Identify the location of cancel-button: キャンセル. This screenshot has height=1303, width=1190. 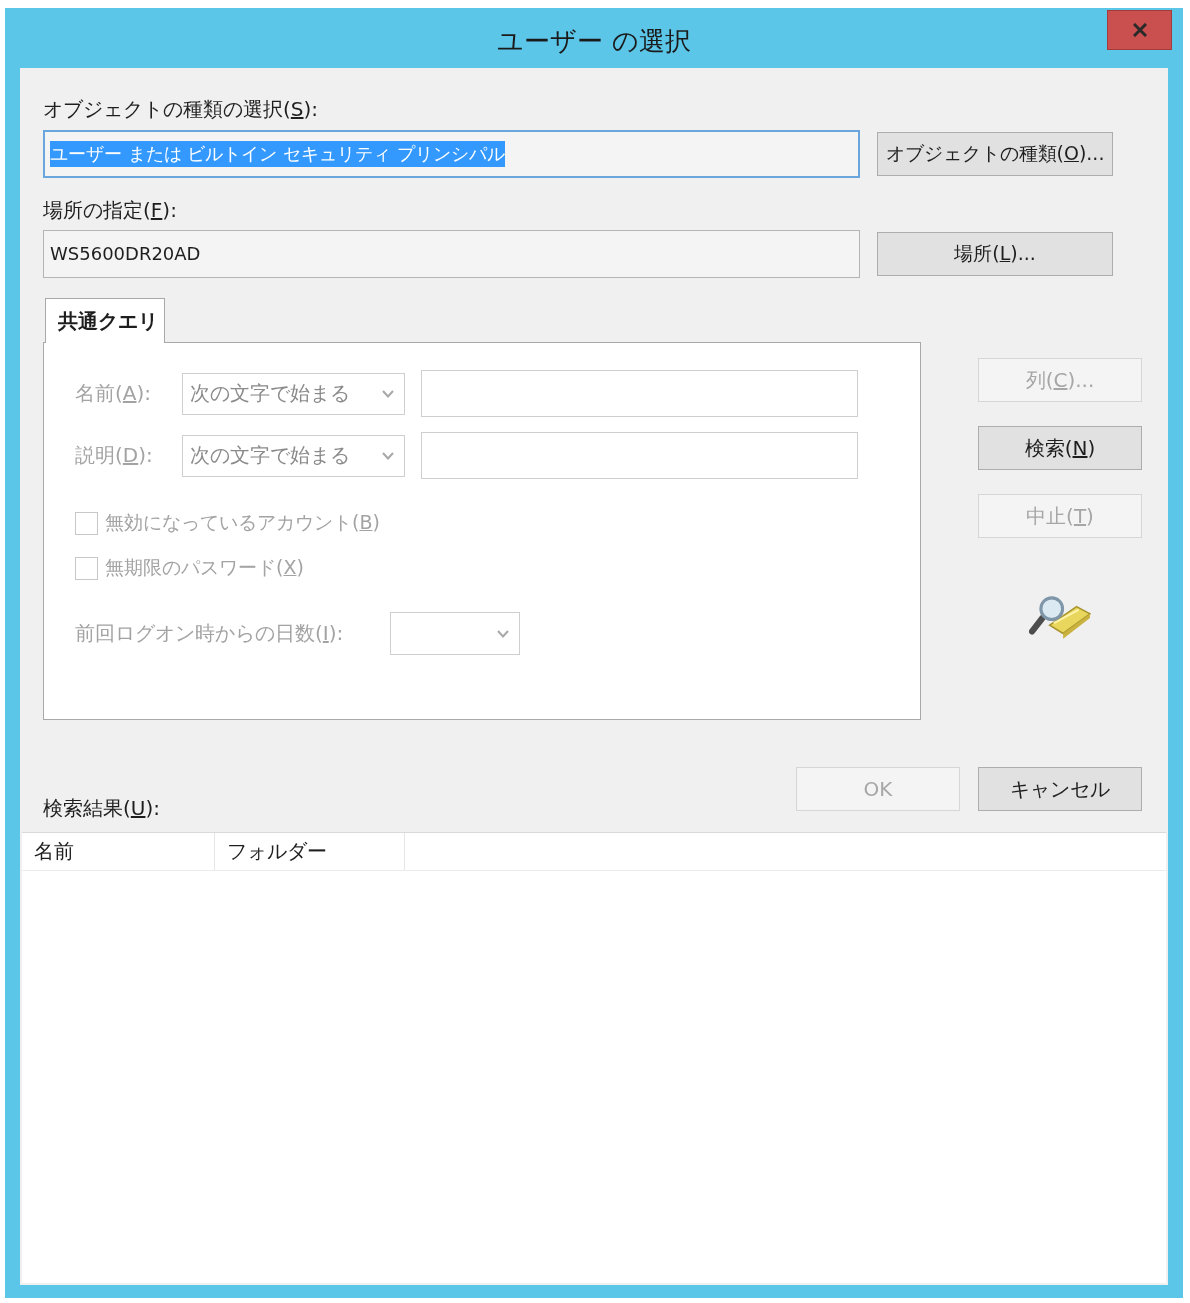
(1060, 789).